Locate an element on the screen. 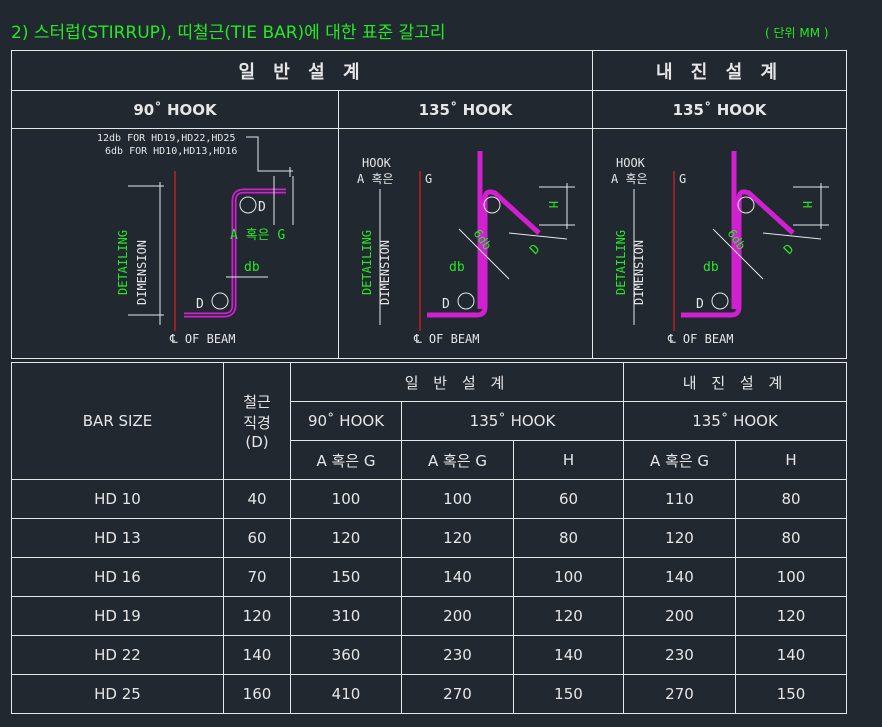 The width and height of the screenshot is (882, 727). label-d-top: D is located at coordinates (262, 207).